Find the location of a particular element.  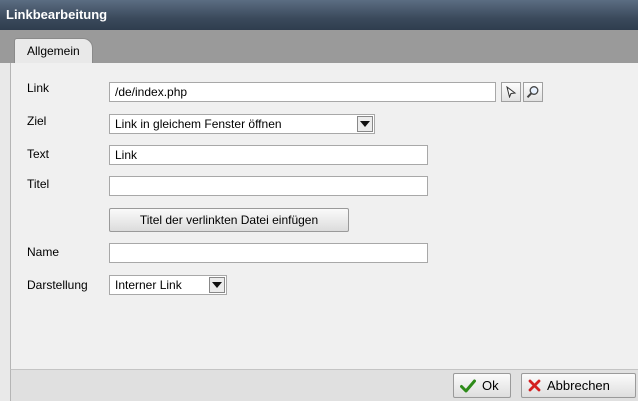

darstellung-select-value: Interner Link is located at coordinates (148, 285).